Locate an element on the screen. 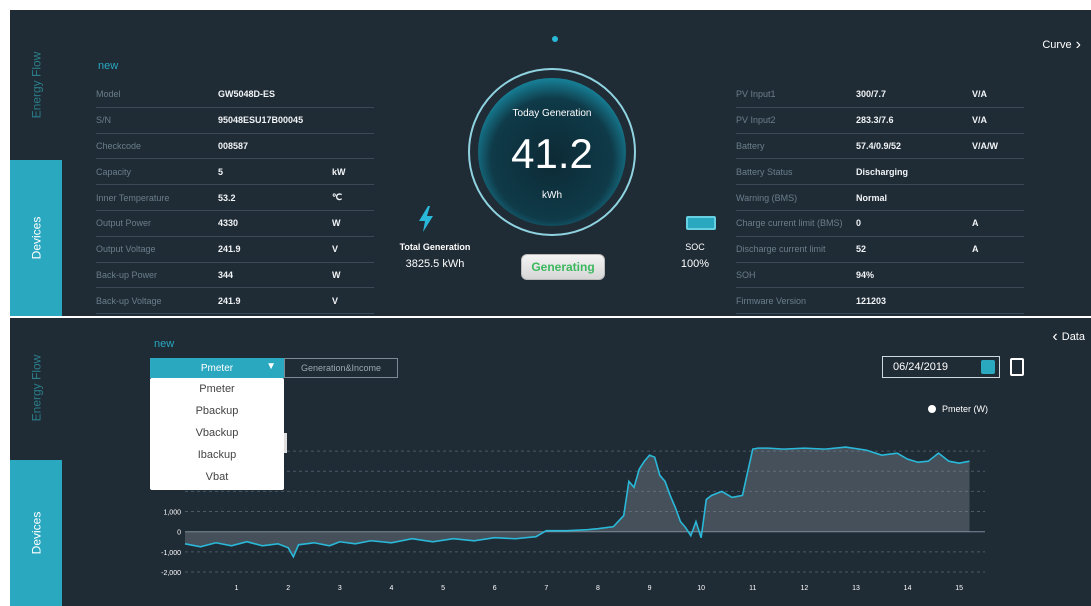 The image size is (1091, 606). today-generation-gauge: Today Generation 41.2 kWh is located at coordinates (552, 152).